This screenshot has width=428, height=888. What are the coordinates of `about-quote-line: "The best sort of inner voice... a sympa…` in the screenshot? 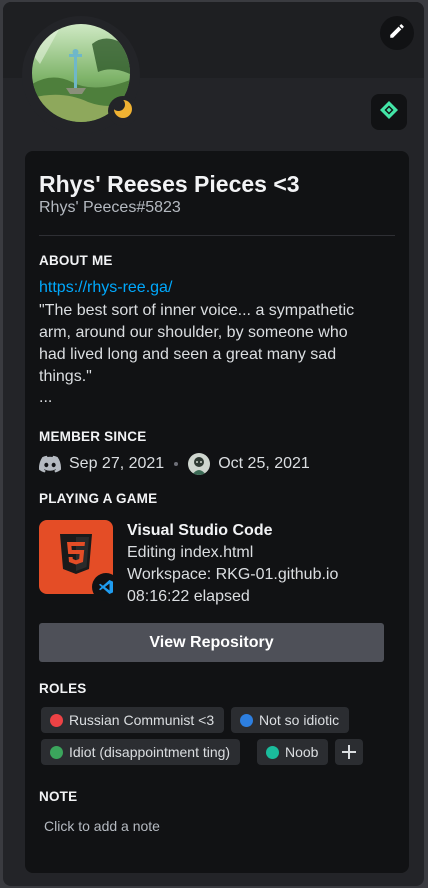 It's located at (197, 310).